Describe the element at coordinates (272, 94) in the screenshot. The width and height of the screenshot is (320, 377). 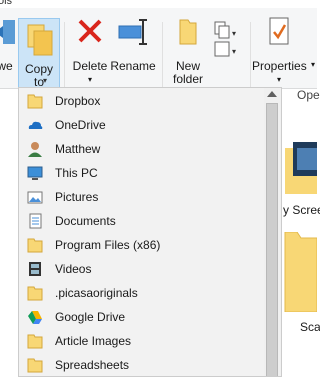
I see `scroll-up-arrow-icon` at that location.